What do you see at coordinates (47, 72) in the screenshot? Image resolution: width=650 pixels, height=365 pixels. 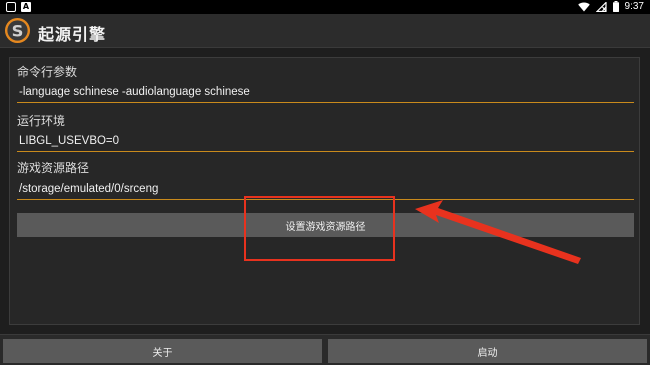 I see `cmd-args-label: 命令行参数` at bounding box center [47, 72].